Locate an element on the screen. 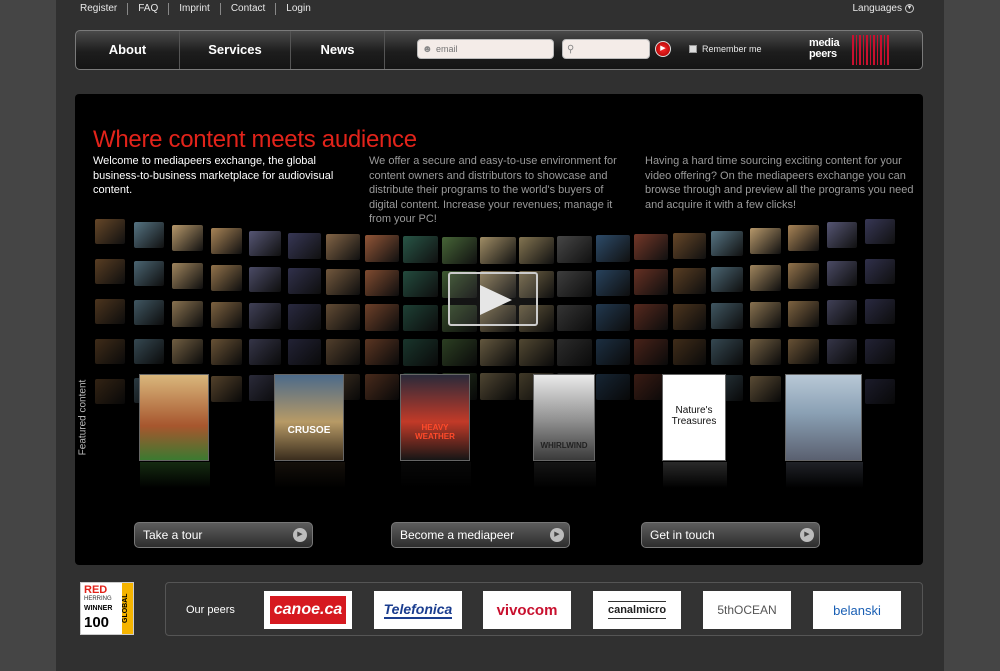  peer-logo-belanski: belanski is located at coordinates (857, 610).